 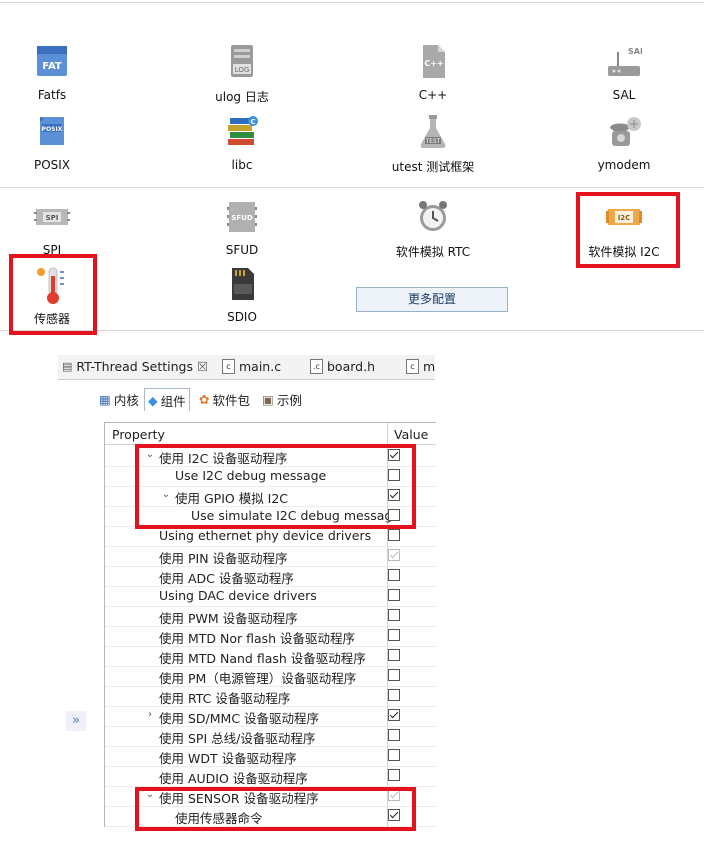 What do you see at coordinates (351, 366) in the screenshot?
I see `tab-label: board.h` at bounding box center [351, 366].